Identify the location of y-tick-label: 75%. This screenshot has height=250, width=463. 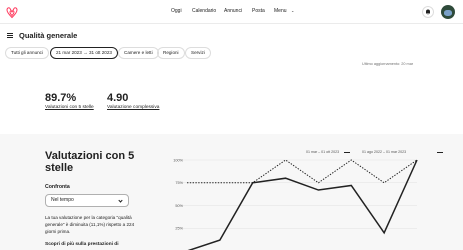
(179, 183).